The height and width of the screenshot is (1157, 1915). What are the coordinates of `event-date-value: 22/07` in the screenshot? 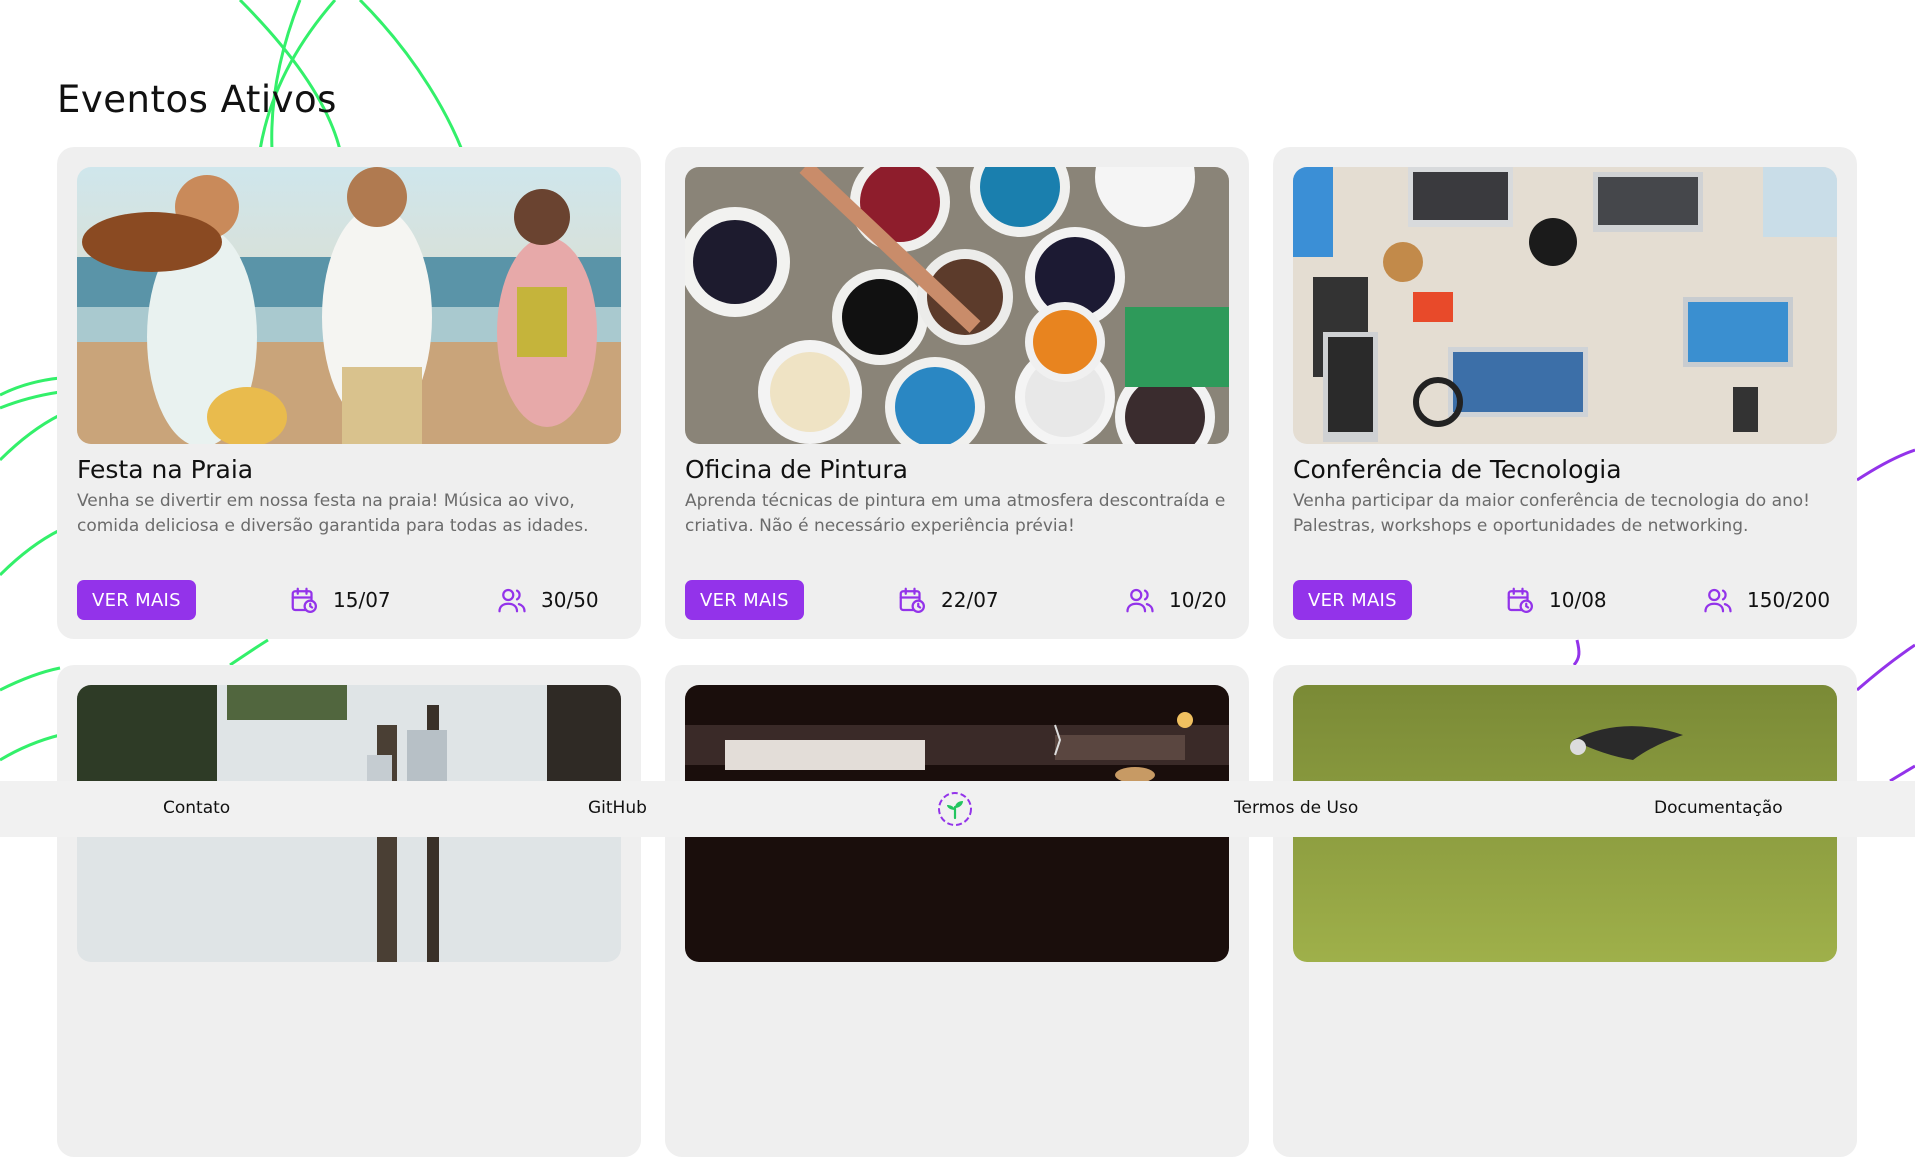 It's located at (970, 600).